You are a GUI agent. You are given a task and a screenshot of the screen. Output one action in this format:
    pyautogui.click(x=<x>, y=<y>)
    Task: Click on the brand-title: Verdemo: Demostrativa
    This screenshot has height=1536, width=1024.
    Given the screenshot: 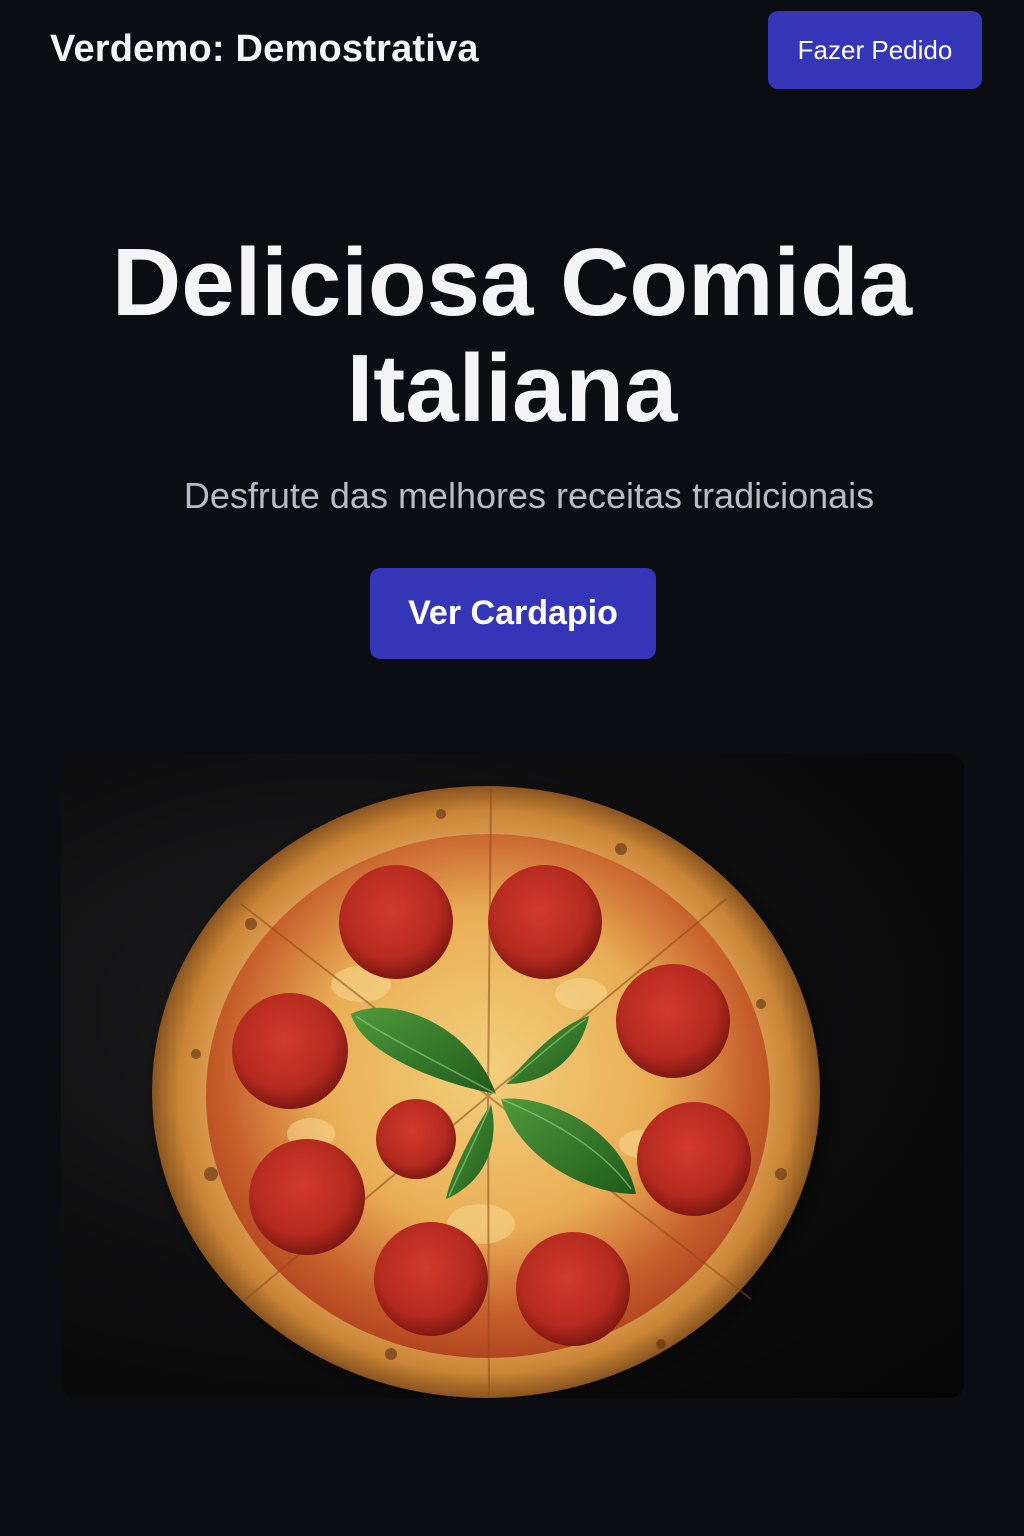 What is the action you would take?
    pyautogui.click(x=264, y=49)
    